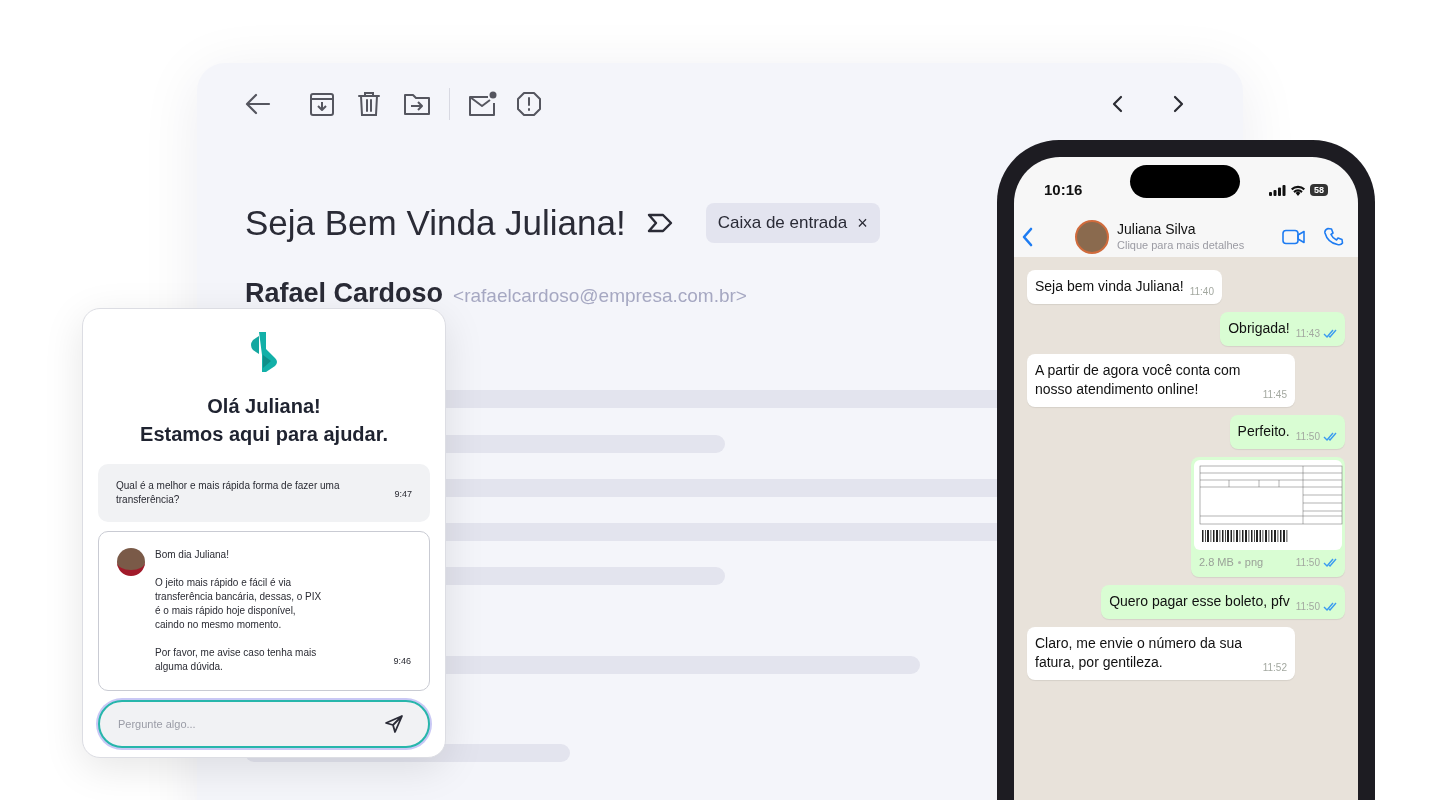 The image size is (1440, 800). I want to click on phone-call-icon, so click(1334, 237).